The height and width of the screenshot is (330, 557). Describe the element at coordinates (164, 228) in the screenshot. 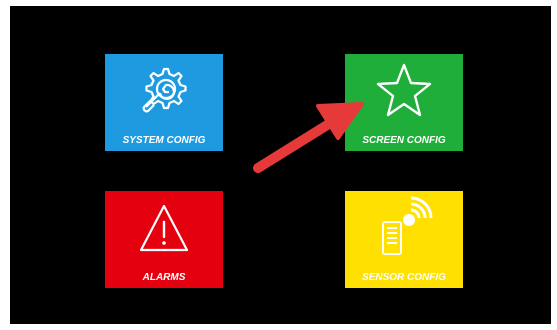

I see `warning-triangle-icon` at that location.